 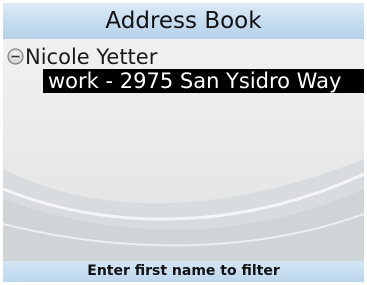 I want to click on filter-hint: Enter first name to filter, so click(x=183, y=271).